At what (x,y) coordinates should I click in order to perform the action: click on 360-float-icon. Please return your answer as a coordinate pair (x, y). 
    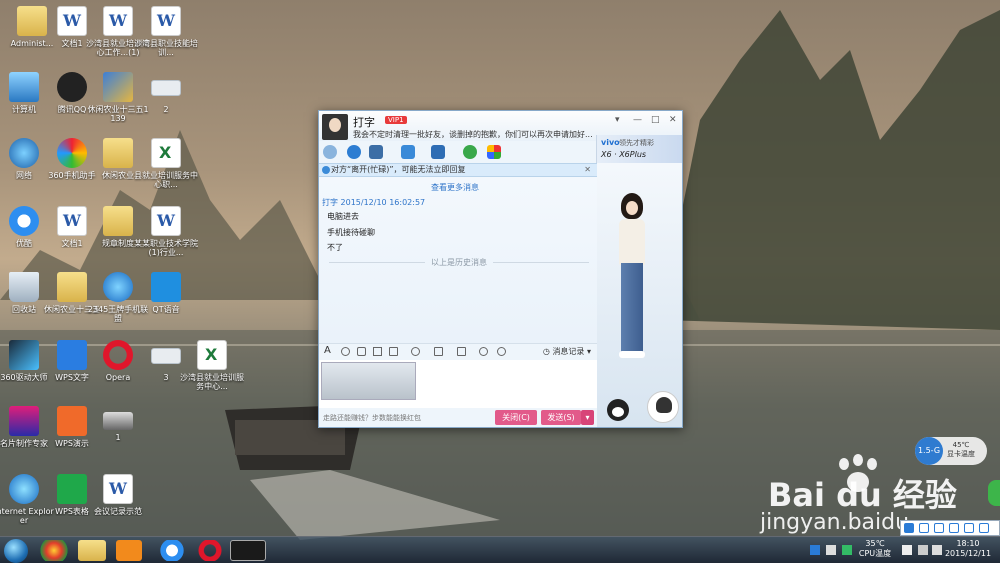
    Looking at the image, I should click on (994, 493).